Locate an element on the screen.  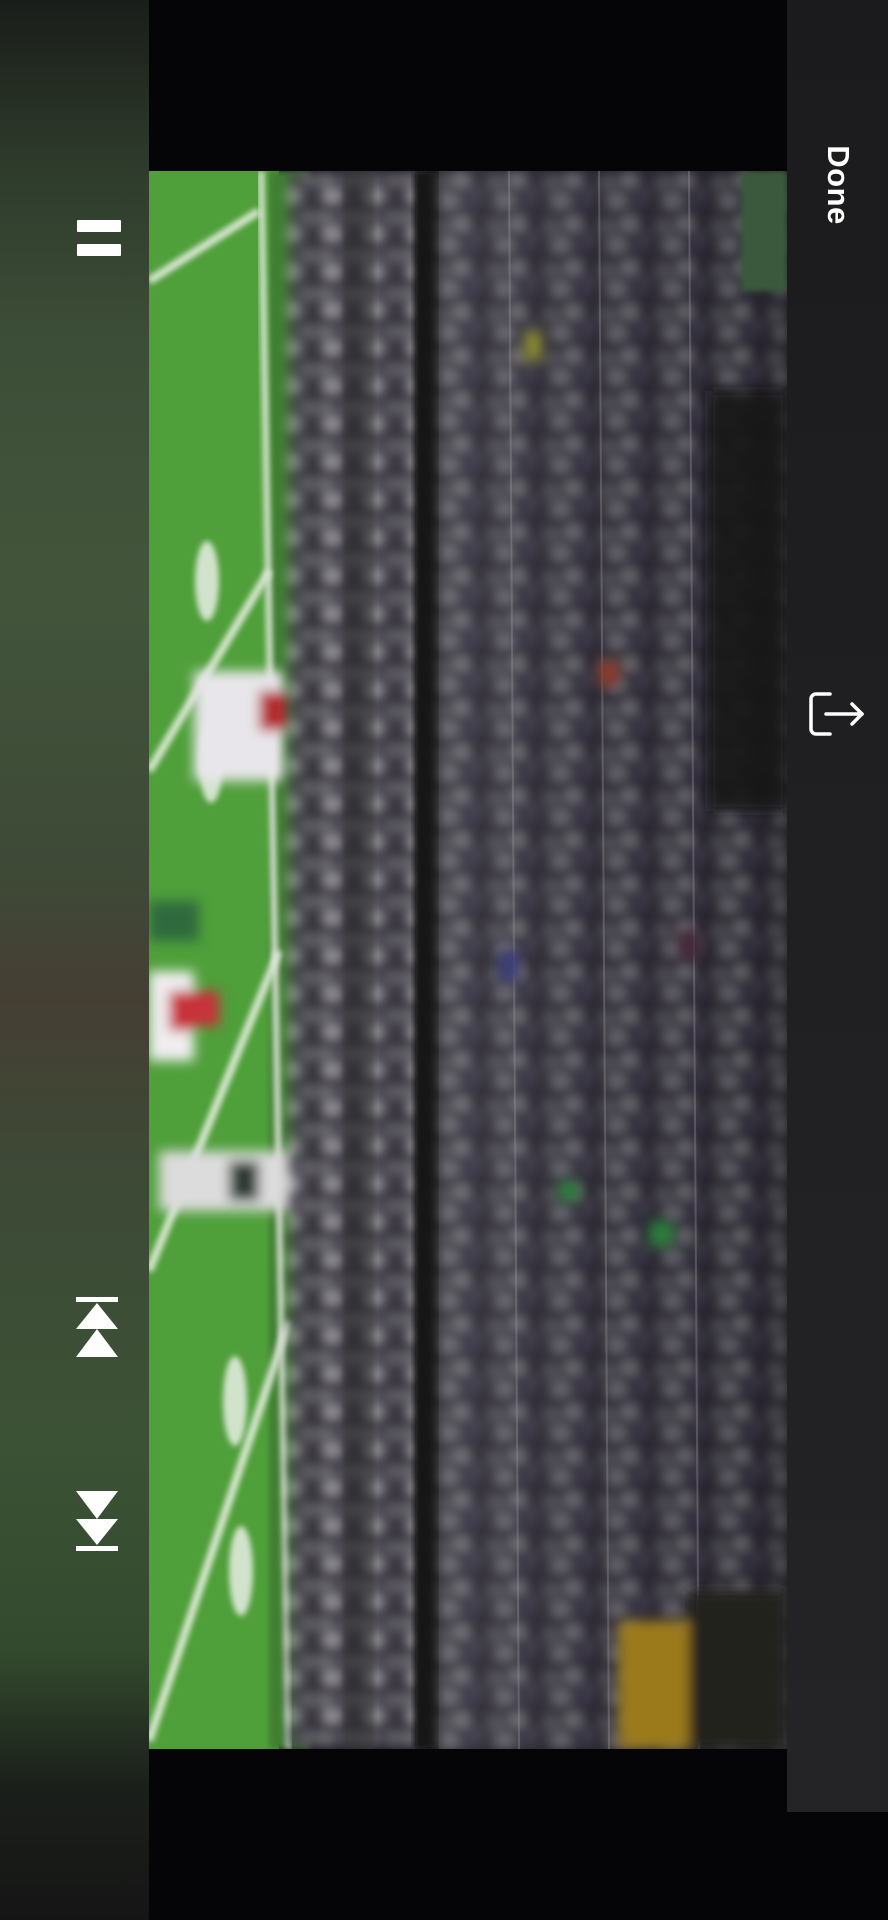
skip-forward-icon is located at coordinates (97, 1521).